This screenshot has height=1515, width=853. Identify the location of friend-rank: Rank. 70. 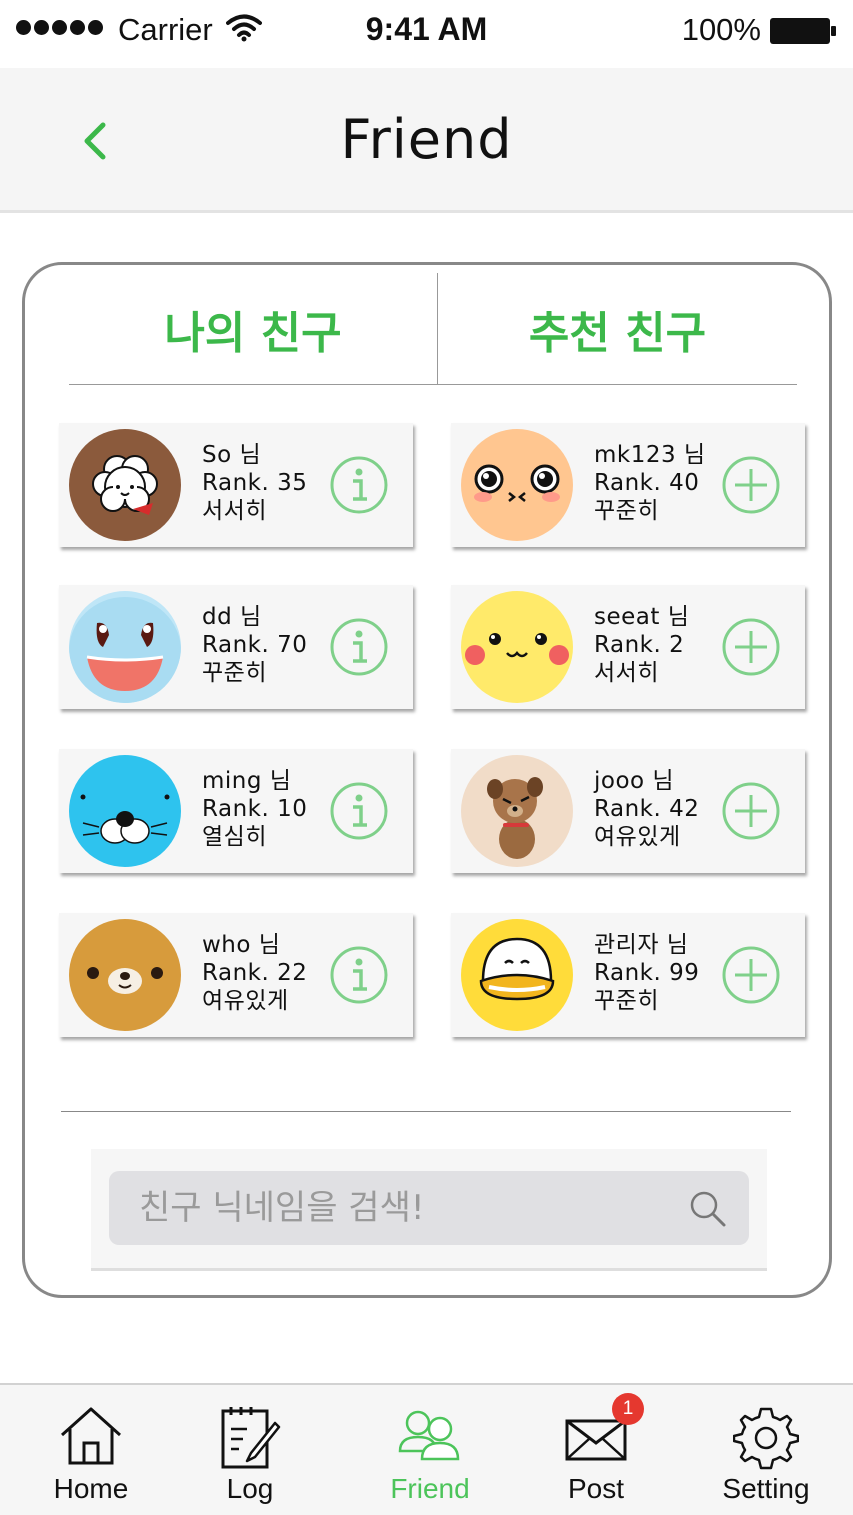
(255, 645).